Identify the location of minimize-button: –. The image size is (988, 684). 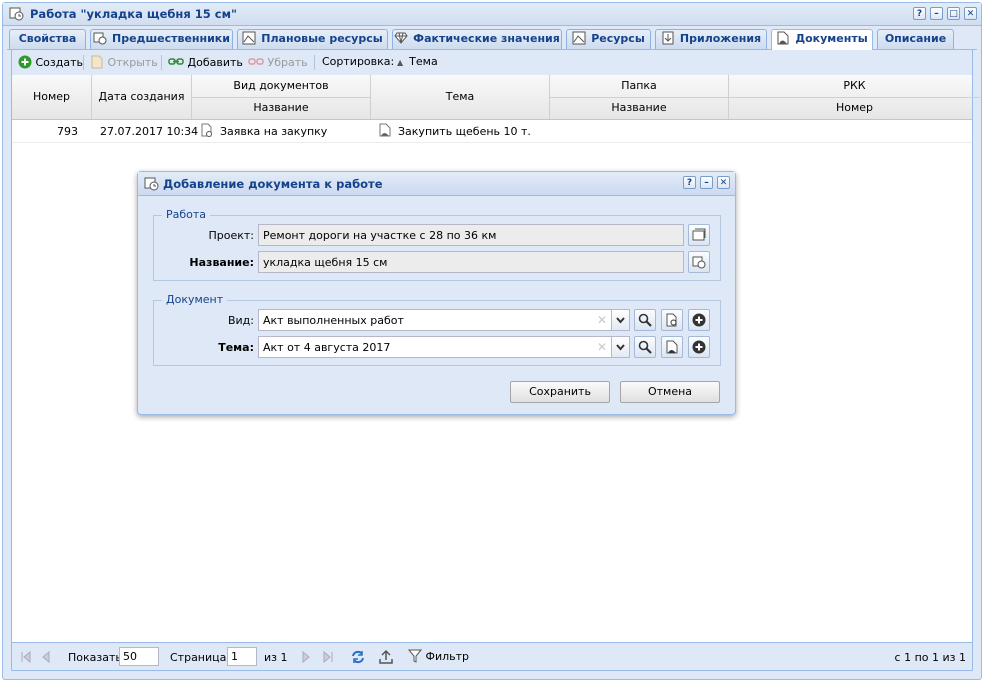
(936, 13).